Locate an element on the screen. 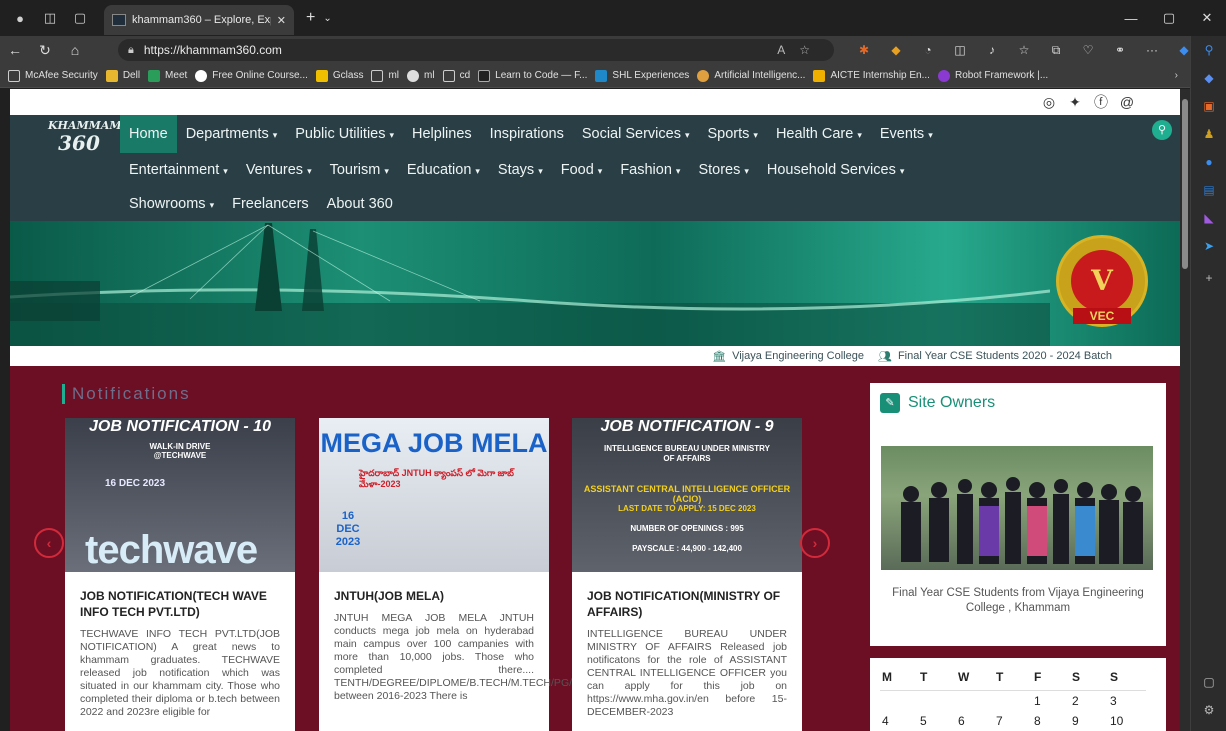 This screenshot has height=731, width=1226. refresh-icon: ↻ is located at coordinates (45, 50).